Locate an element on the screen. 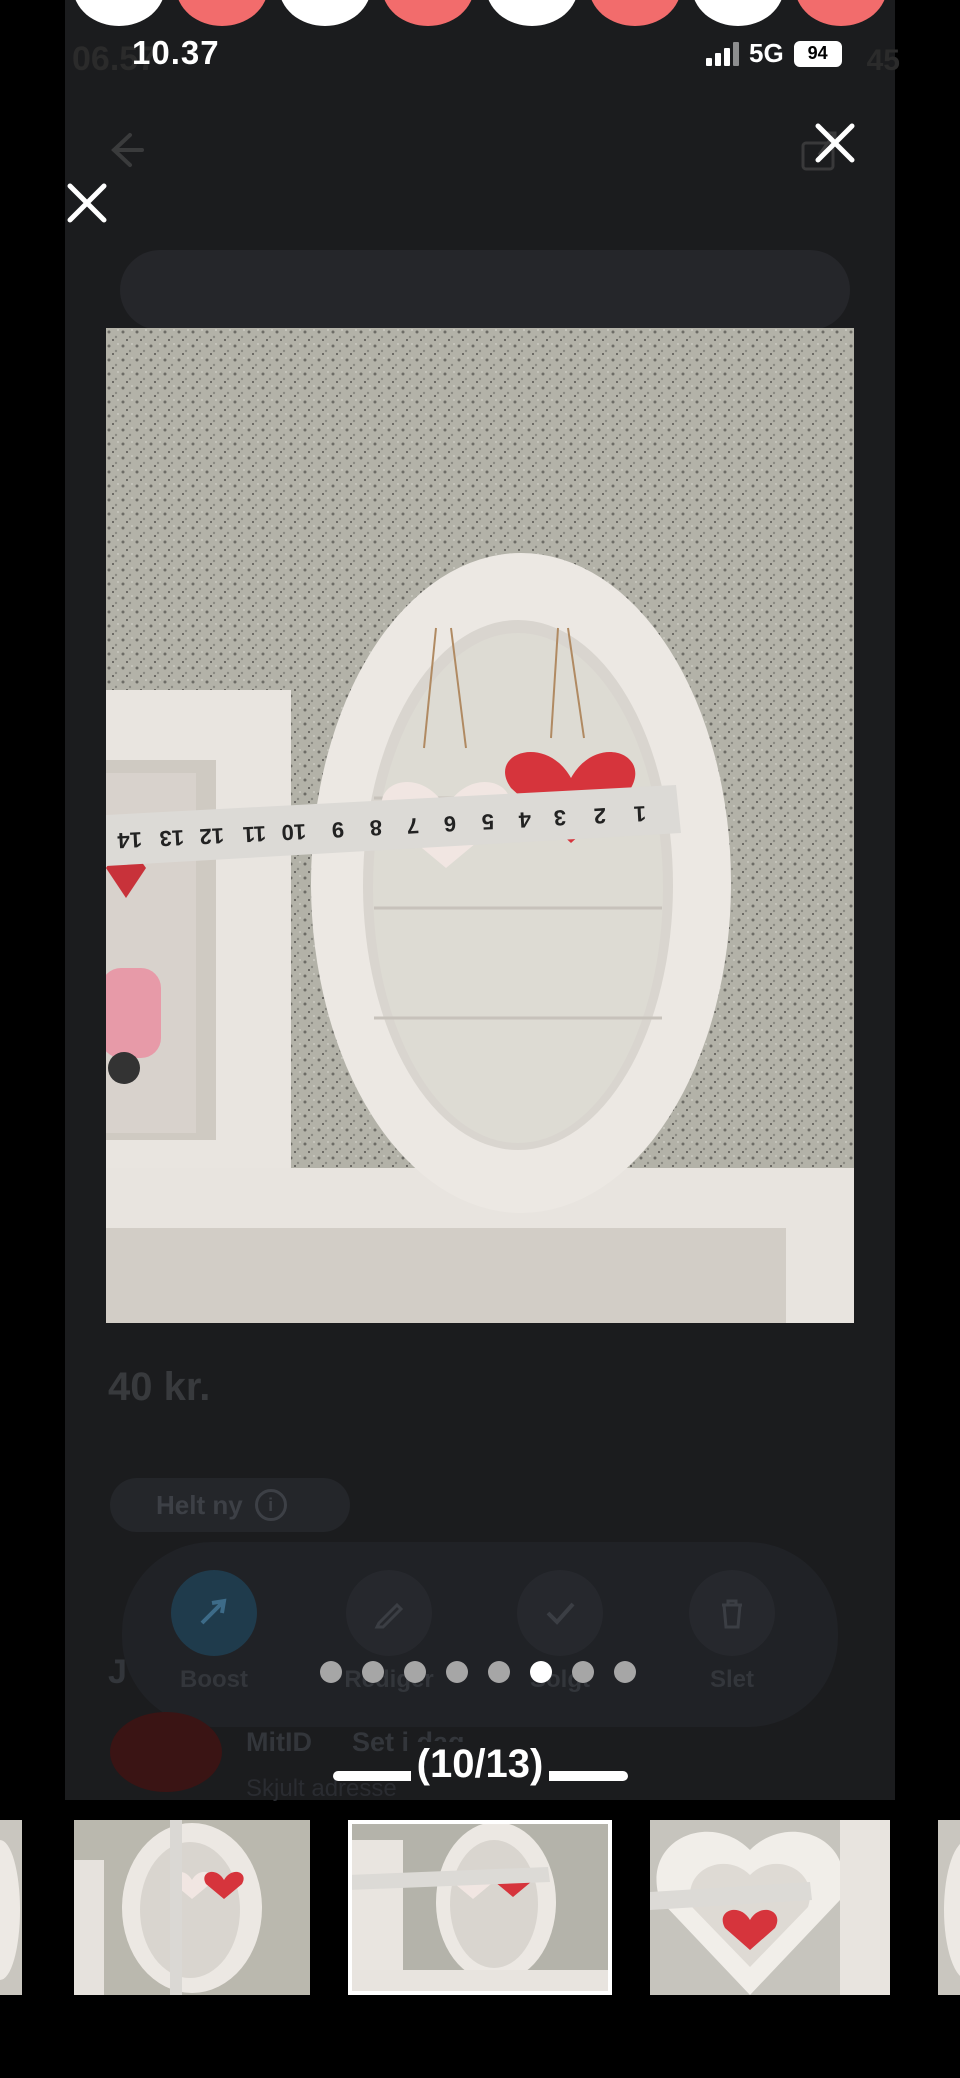 This screenshot has width=960, height=2078. thumbnail-strip is located at coordinates (480, 1907).